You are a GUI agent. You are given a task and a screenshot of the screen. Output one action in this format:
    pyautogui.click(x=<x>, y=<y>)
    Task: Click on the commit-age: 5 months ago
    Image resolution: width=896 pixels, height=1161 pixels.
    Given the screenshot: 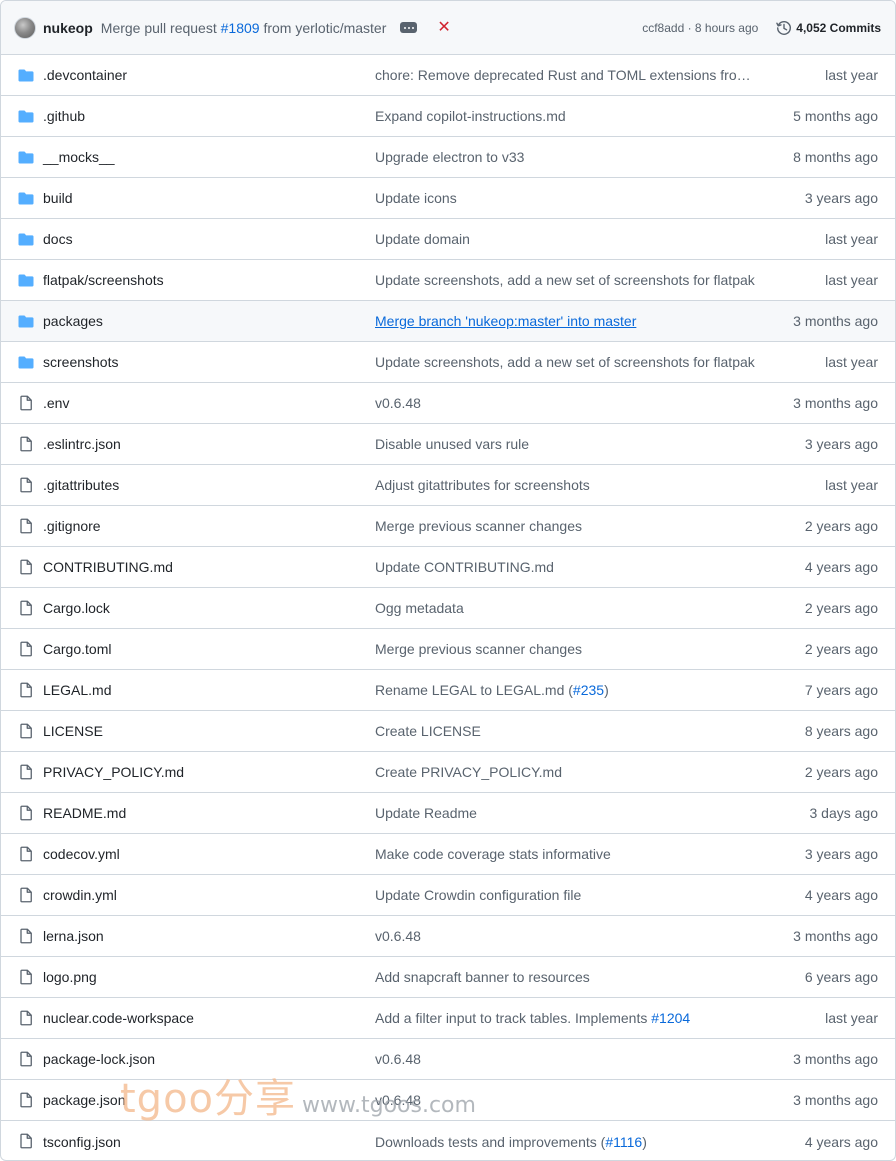 What is the action you would take?
    pyautogui.click(x=835, y=116)
    